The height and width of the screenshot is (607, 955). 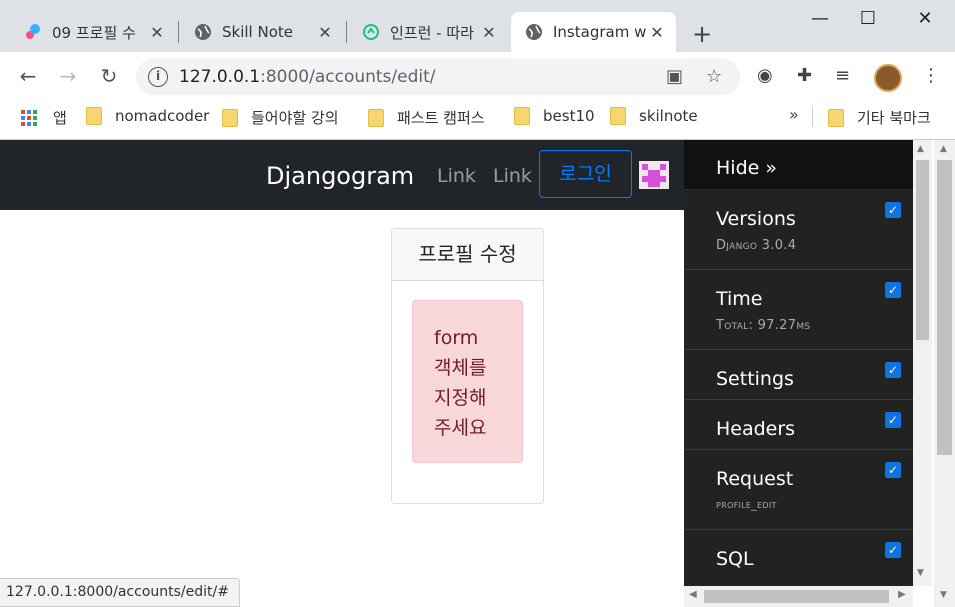 I want to click on alert-line: 지정해, so click(x=460, y=398).